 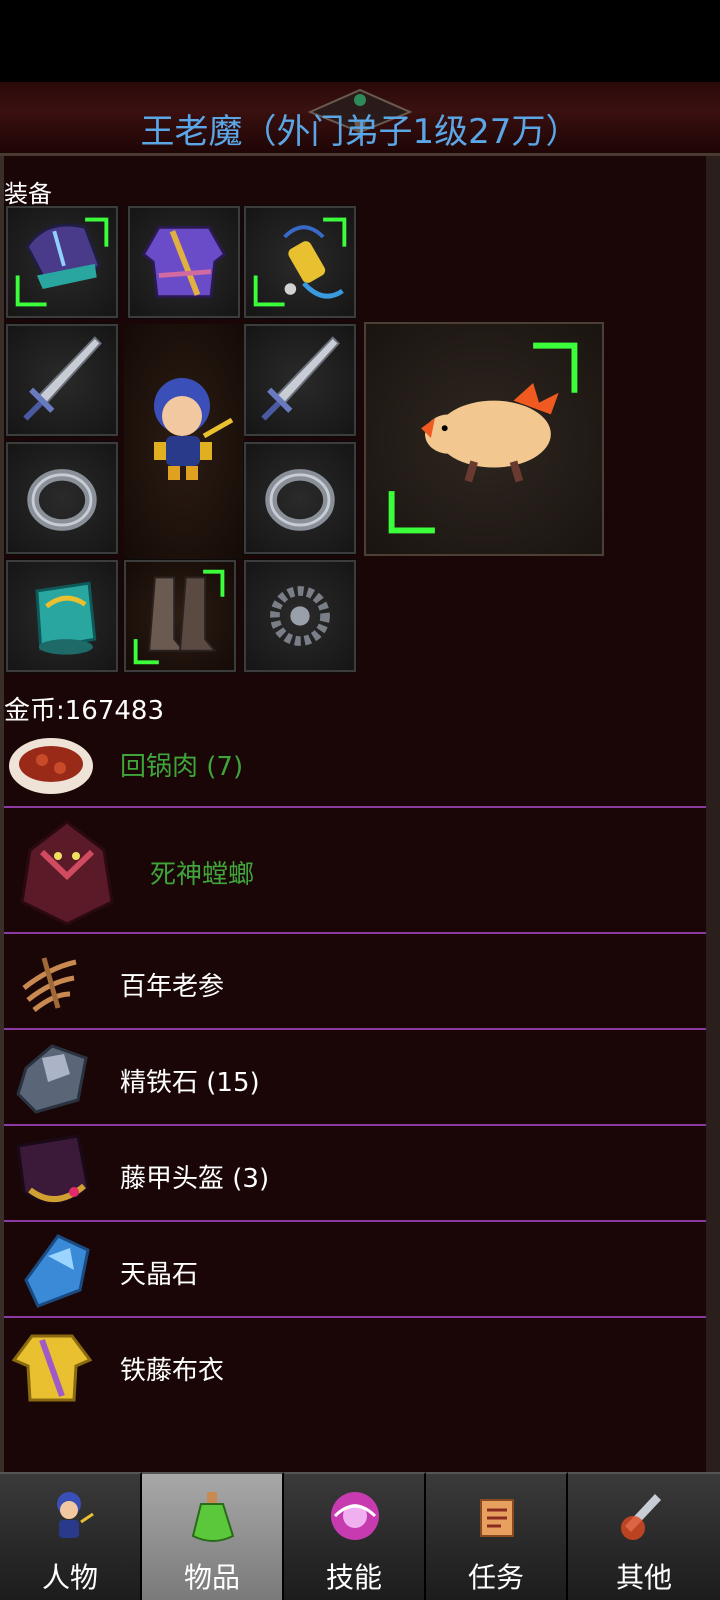 I want to click on item-name: 铁藤布衣, so click(x=172, y=1371).